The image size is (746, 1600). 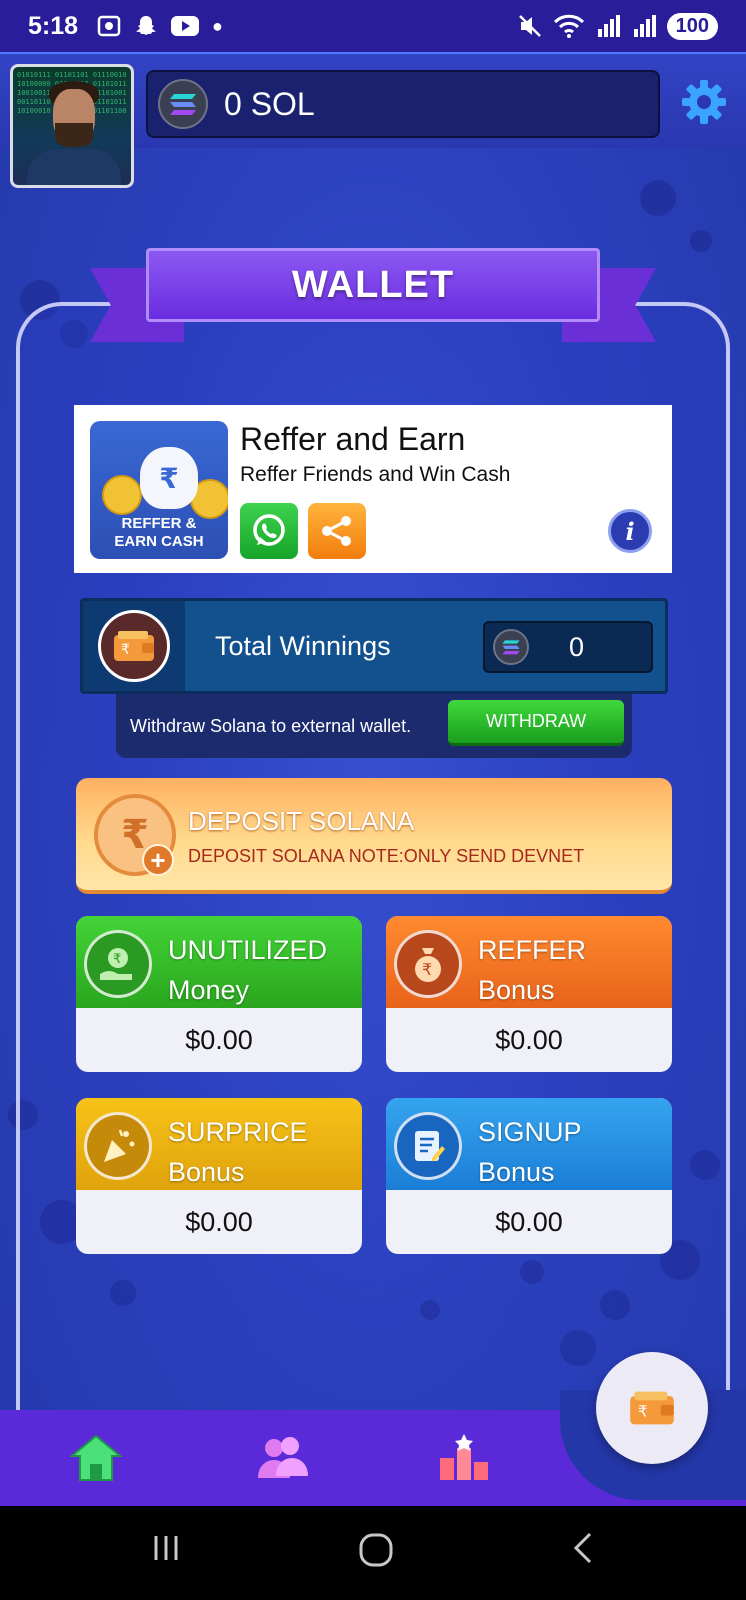 I want to click on snapchat-icon, so click(x=146, y=25).